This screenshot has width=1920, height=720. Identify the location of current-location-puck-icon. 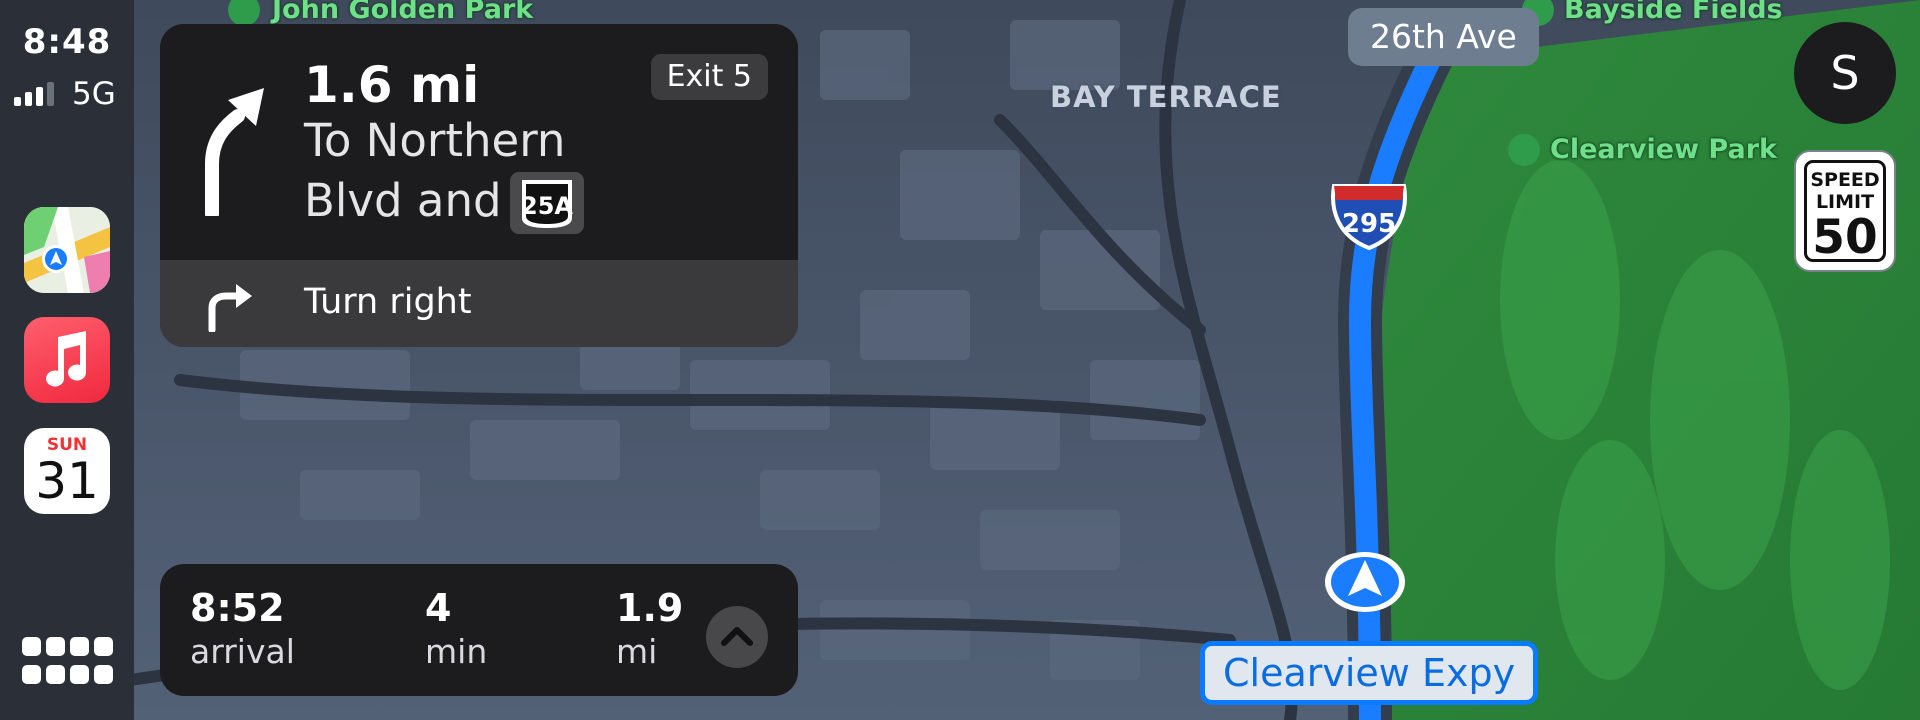
(1365, 582).